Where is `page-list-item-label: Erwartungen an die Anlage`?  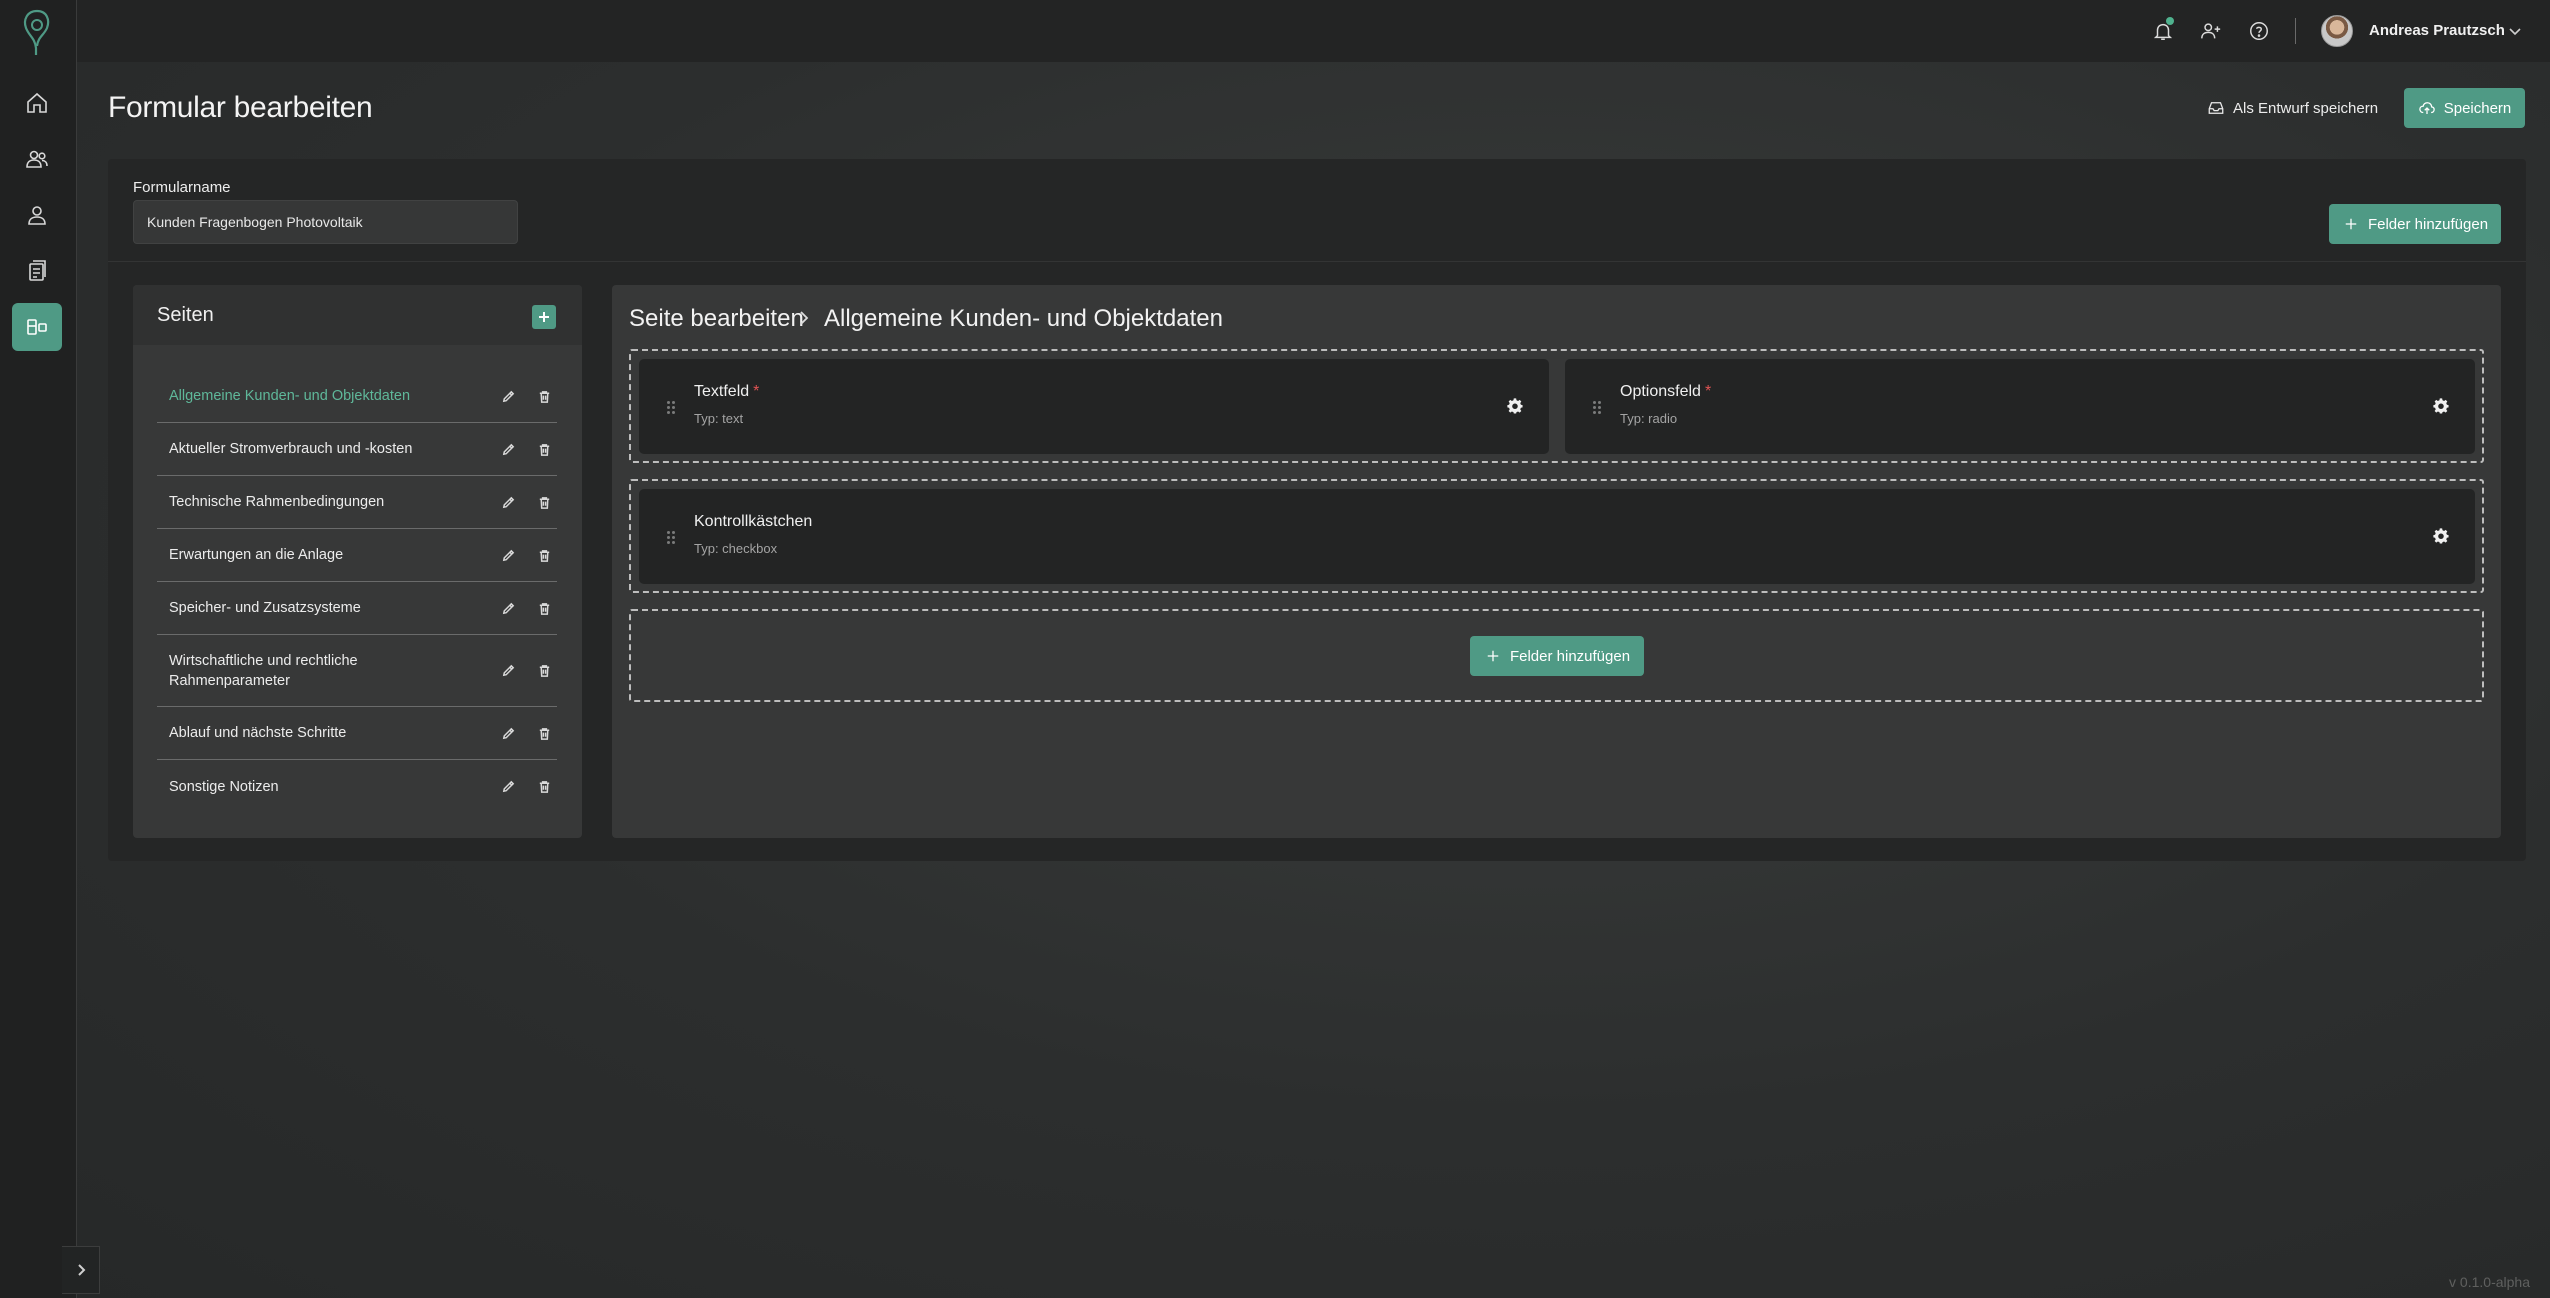
page-list-item-label: Erwartungen an die Anlage is located at coordinates (256, 555).